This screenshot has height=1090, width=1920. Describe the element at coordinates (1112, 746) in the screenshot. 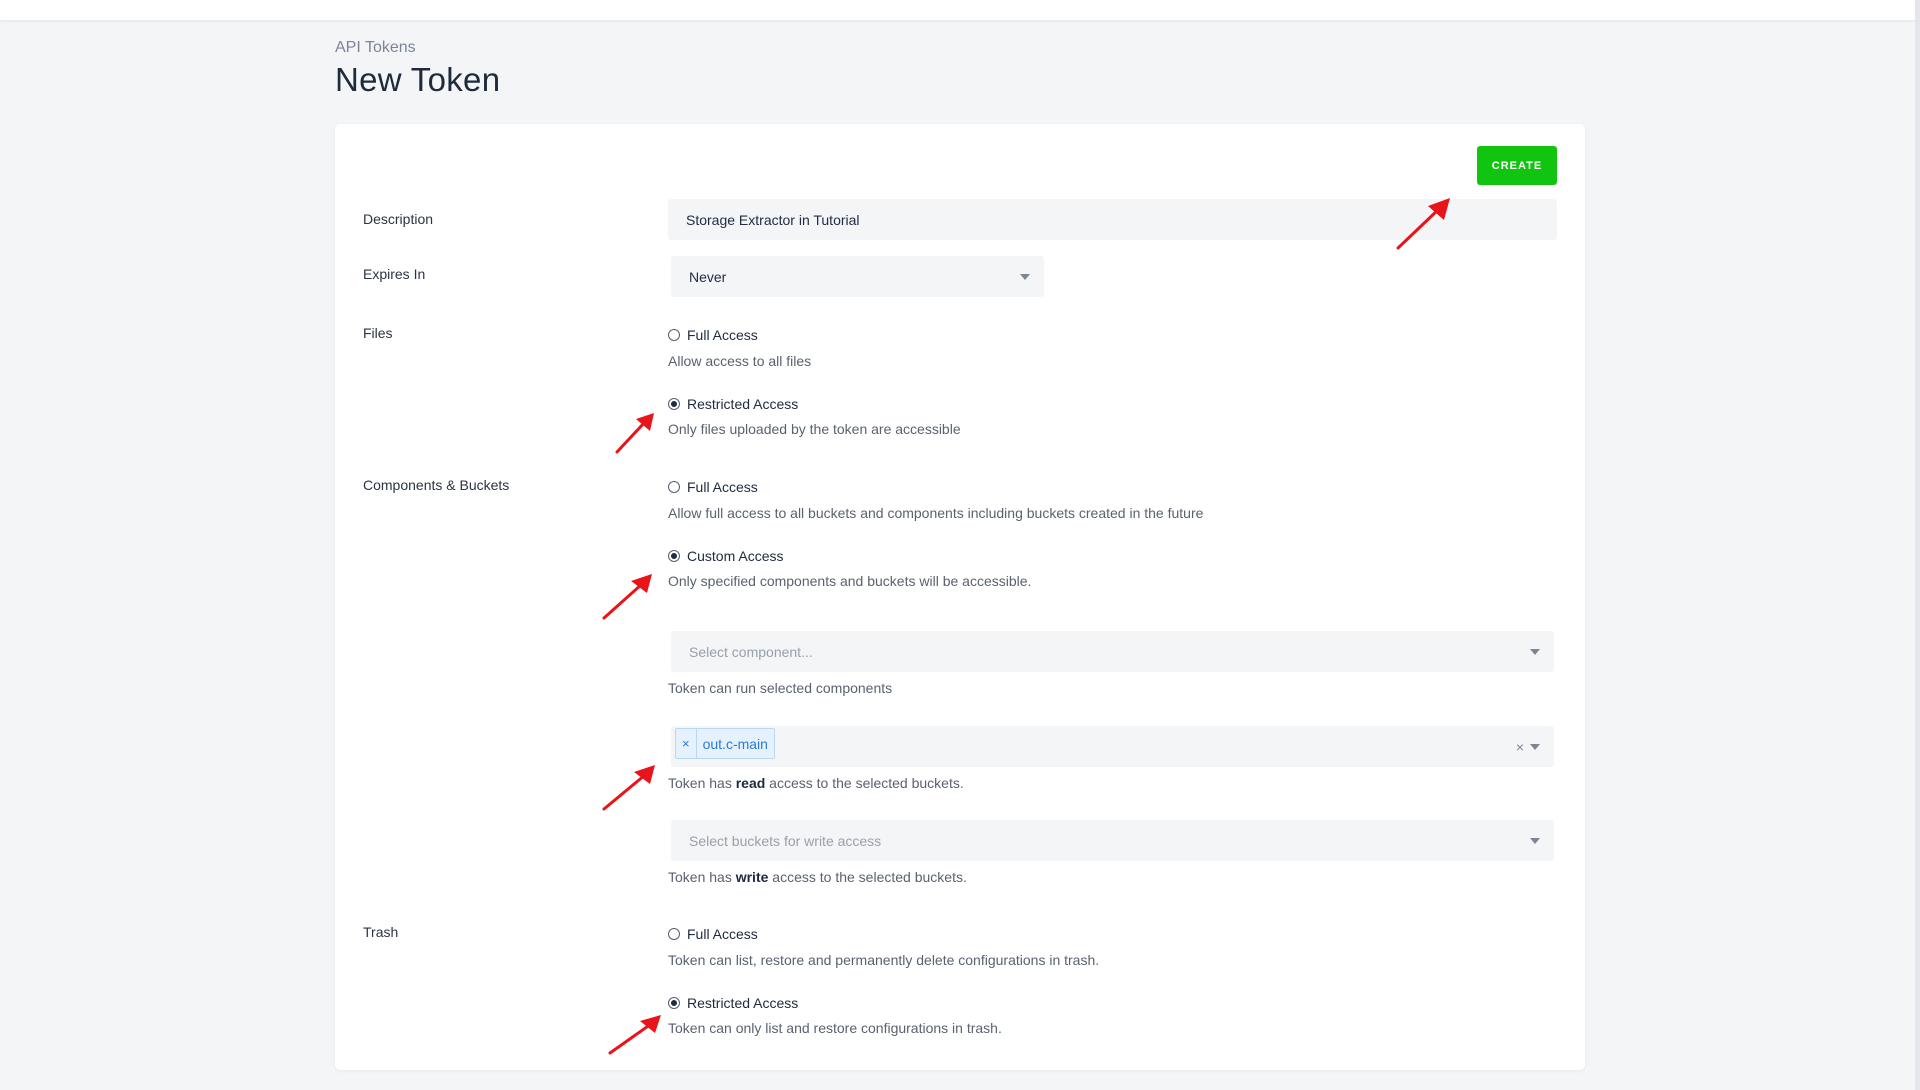

I see `read-buckets-select: ×` at that location.